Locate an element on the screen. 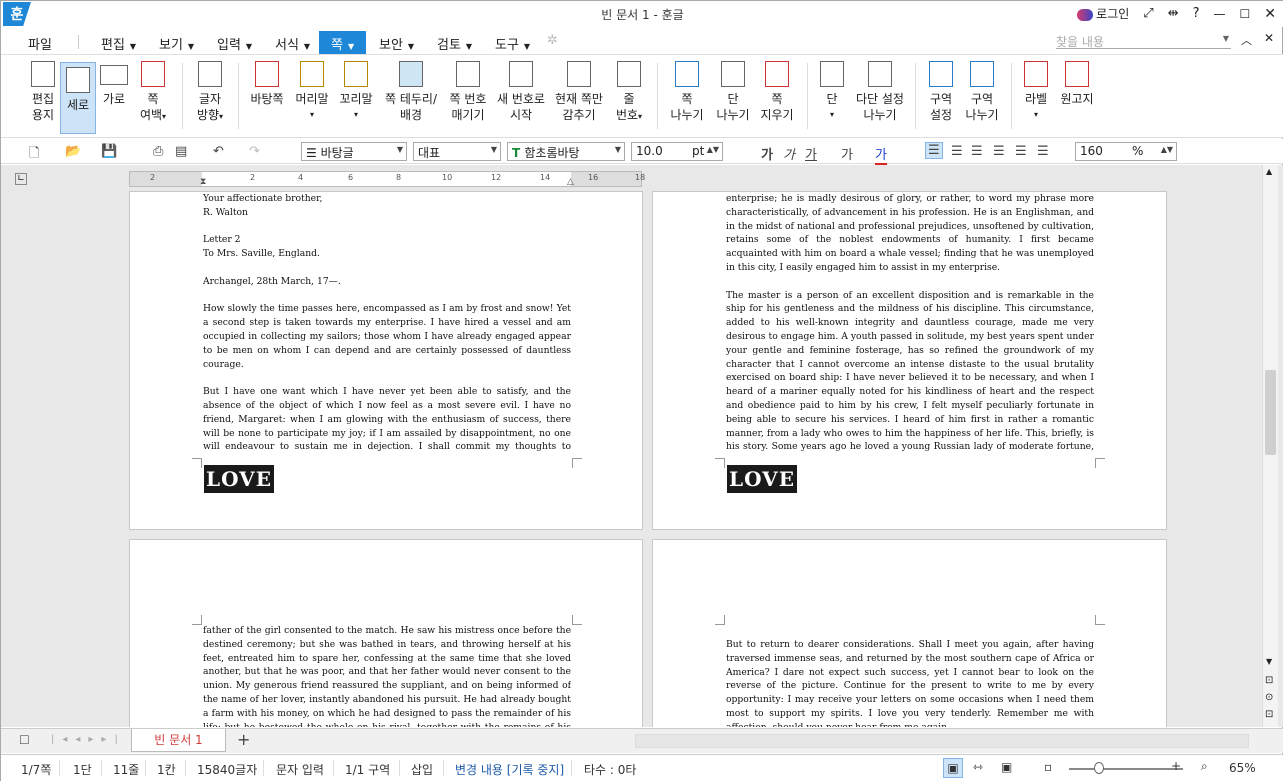  portrait-button: 세로 is located at coordinates (78, 98).